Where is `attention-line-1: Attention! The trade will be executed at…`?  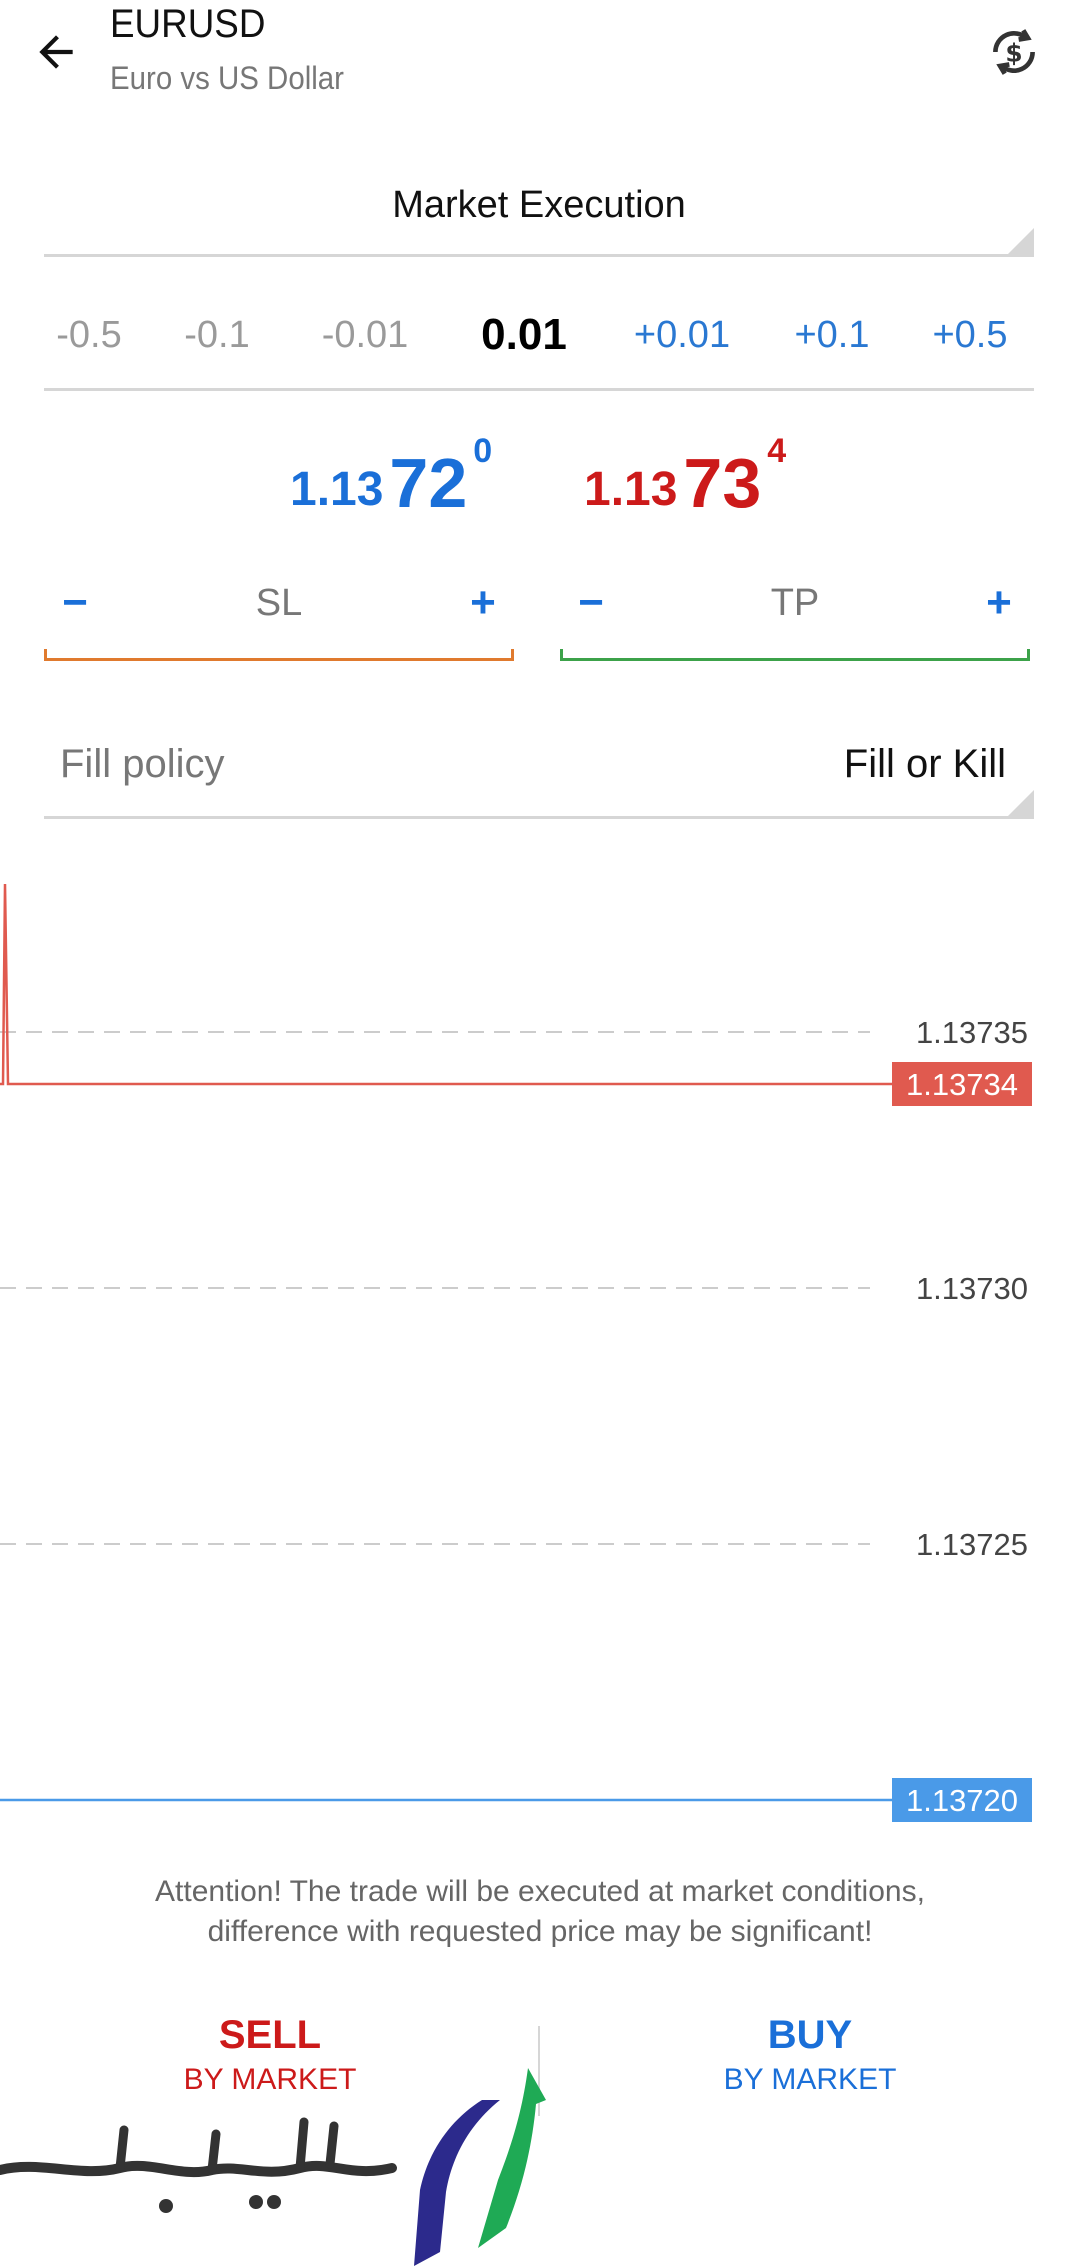 attention-line-1: Attention! The trade will be executed at… is located at coordinates (540, 1891).